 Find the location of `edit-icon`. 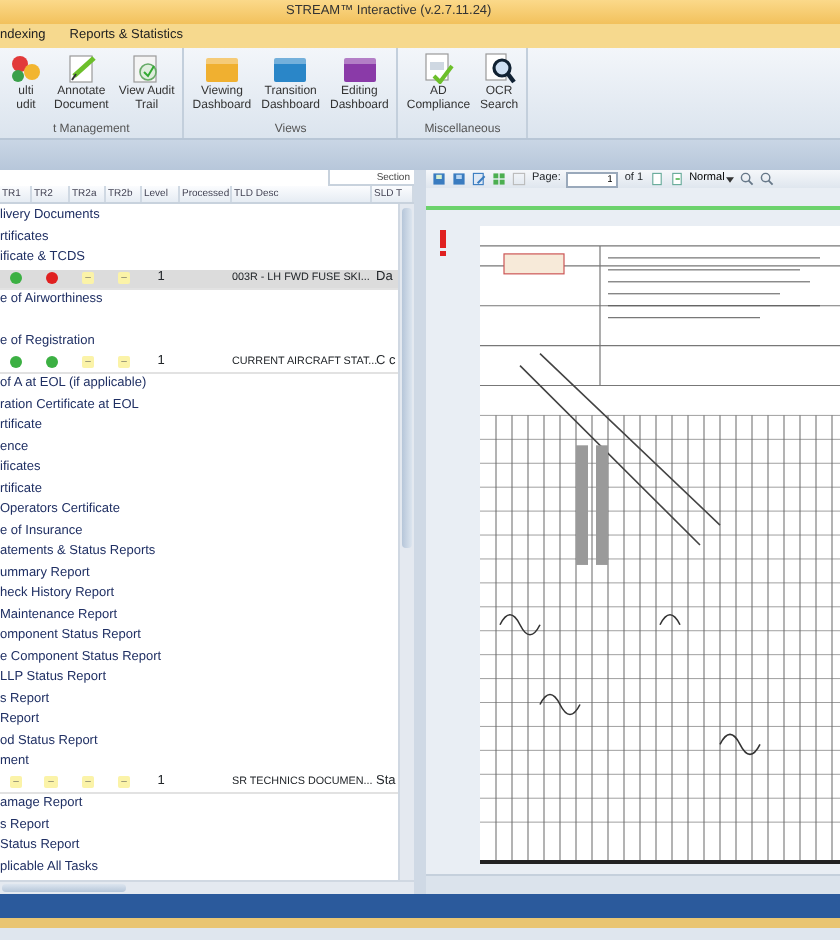

edit-icon is located at coordinates (479, 179).